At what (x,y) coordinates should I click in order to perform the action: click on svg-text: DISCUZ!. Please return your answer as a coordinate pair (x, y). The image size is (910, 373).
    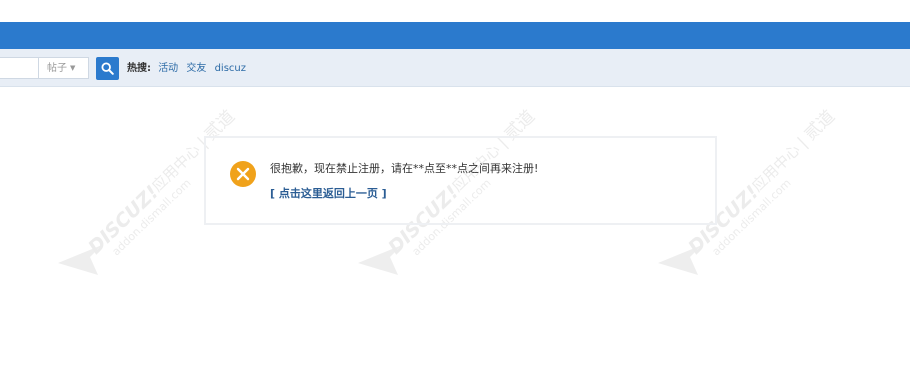
    Looking at the image, I should click on (123, 219).